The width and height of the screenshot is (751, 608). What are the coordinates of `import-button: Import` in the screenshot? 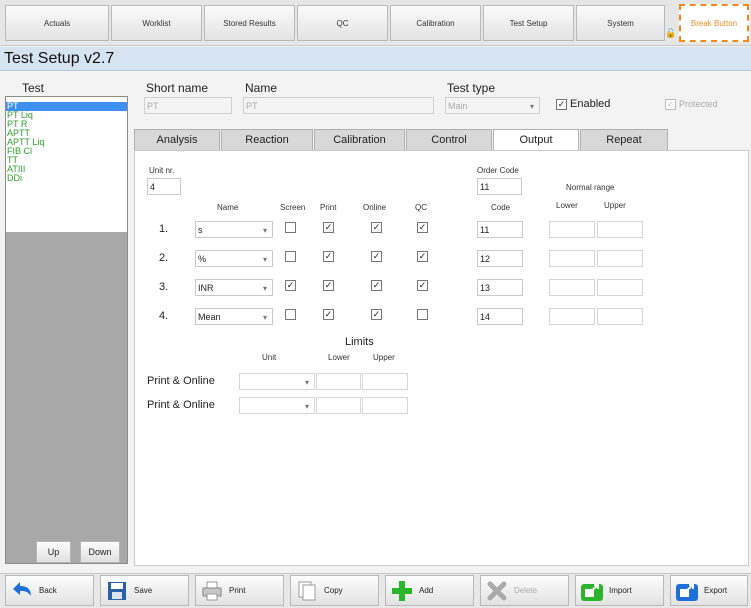 It's located at (619, 590).